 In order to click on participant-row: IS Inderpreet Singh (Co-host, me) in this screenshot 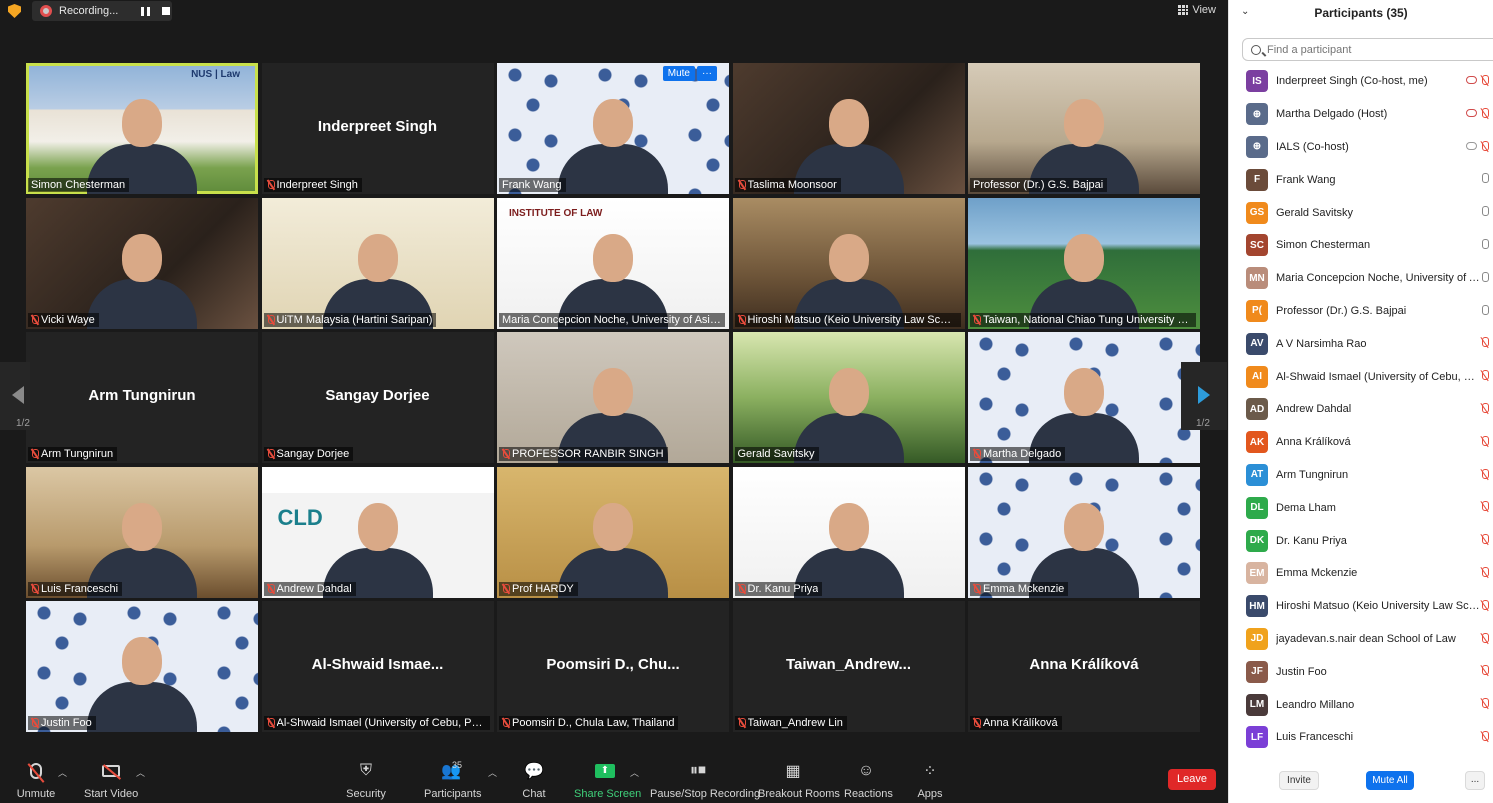, I will do `click(1361, 81)`.